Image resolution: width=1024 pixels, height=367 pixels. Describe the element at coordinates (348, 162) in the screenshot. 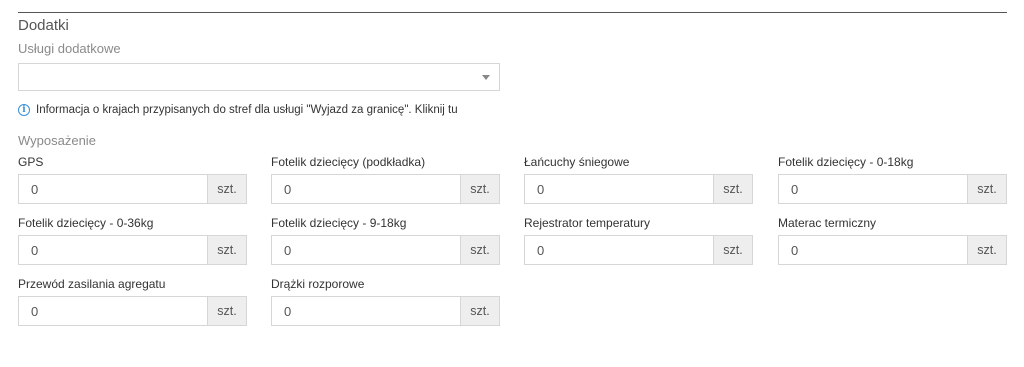

I see `field-label: Fotelik dziecięcy (podkładka)` at that location.